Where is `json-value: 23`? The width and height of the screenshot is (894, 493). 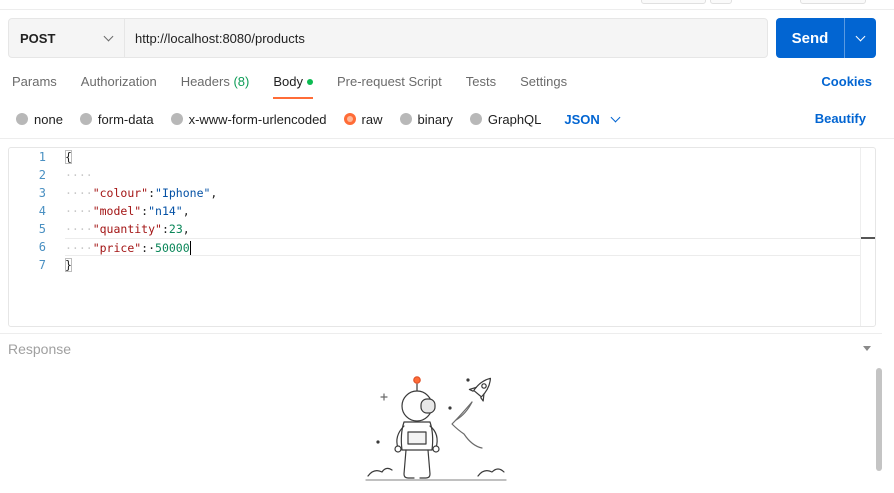 json-value: 23 is located at coordinates (175, 229).